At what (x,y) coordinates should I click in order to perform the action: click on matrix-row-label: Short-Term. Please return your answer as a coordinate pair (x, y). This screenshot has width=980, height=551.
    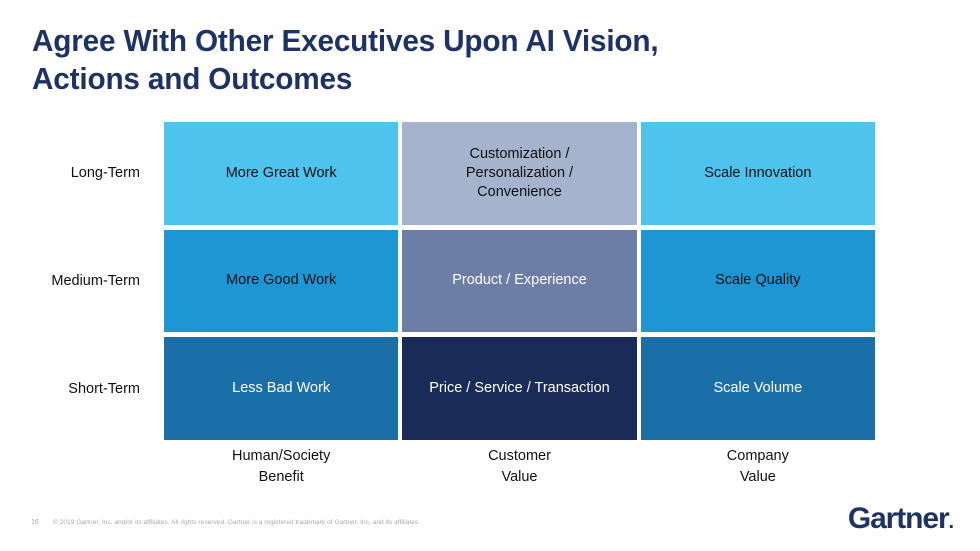
    Looking at the image, I should click on (104, 388).